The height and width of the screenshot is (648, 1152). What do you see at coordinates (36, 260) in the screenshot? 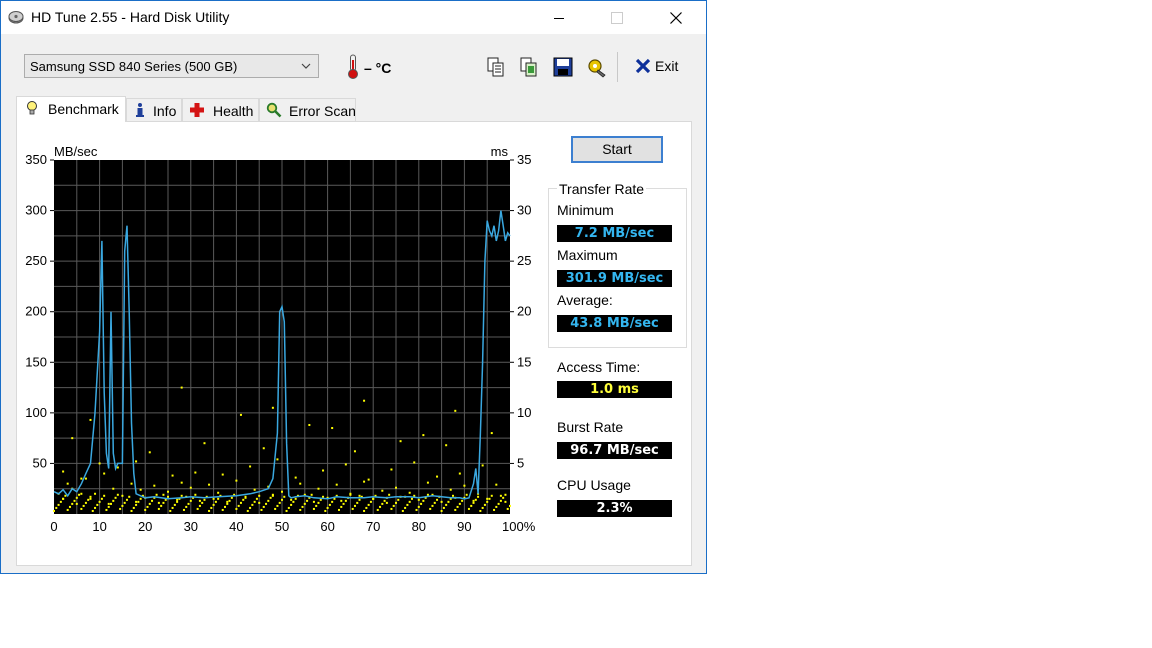
I see `y-left-tick-label: 250` at bounding box center [36, 260].